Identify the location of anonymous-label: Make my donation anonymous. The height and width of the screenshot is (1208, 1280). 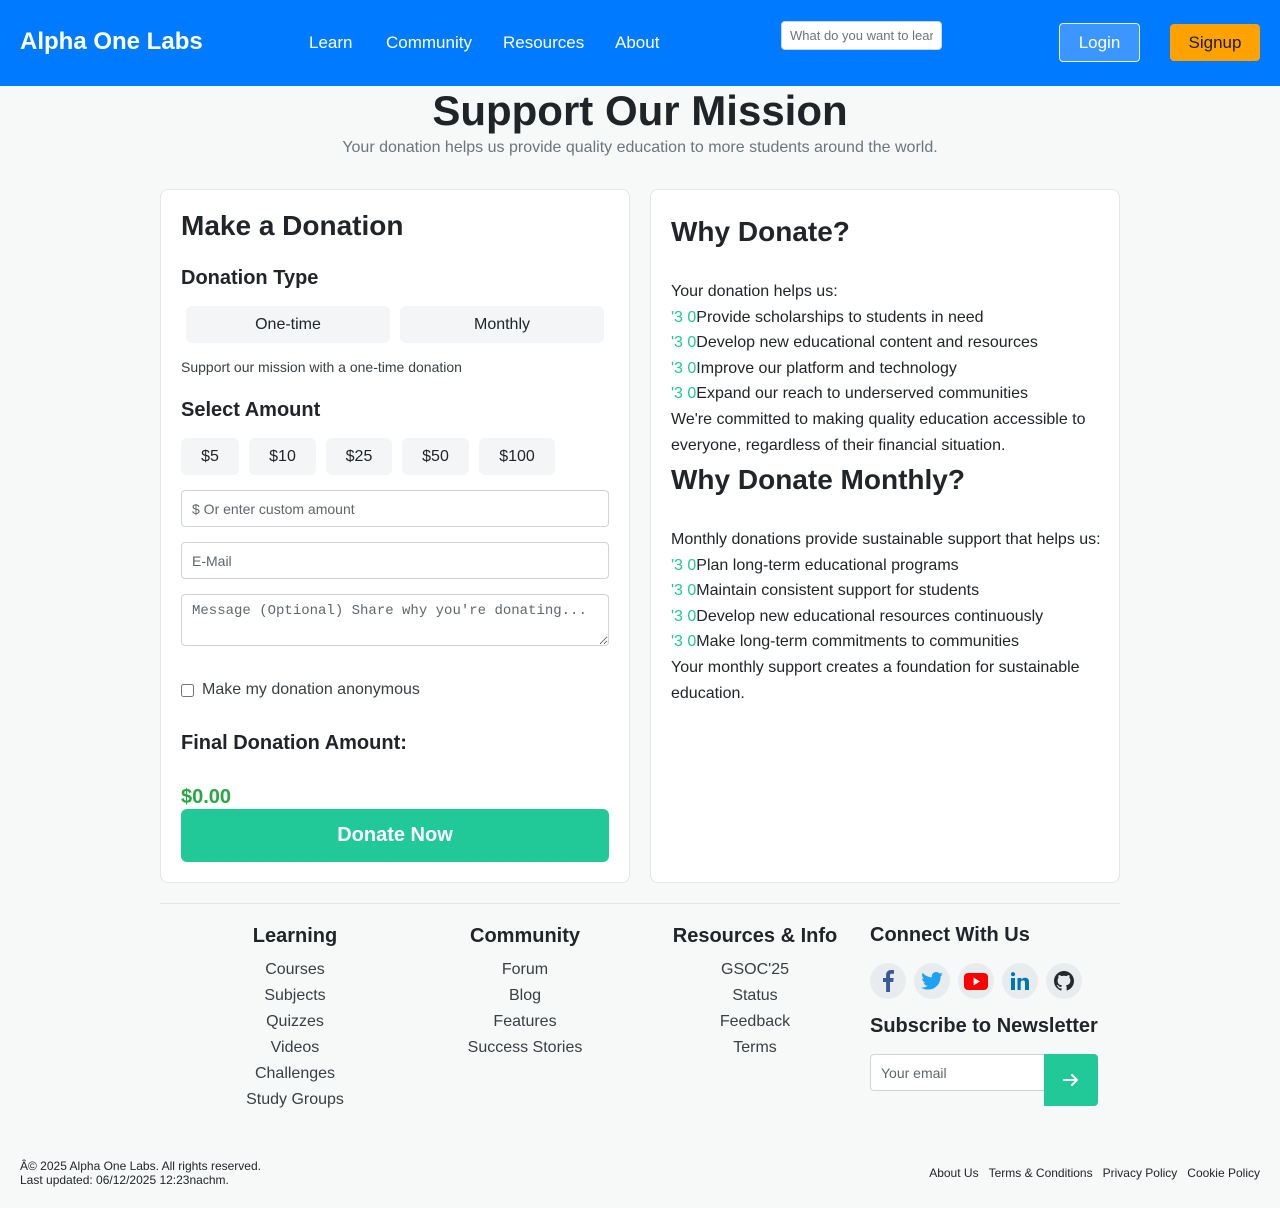
(311, 689).